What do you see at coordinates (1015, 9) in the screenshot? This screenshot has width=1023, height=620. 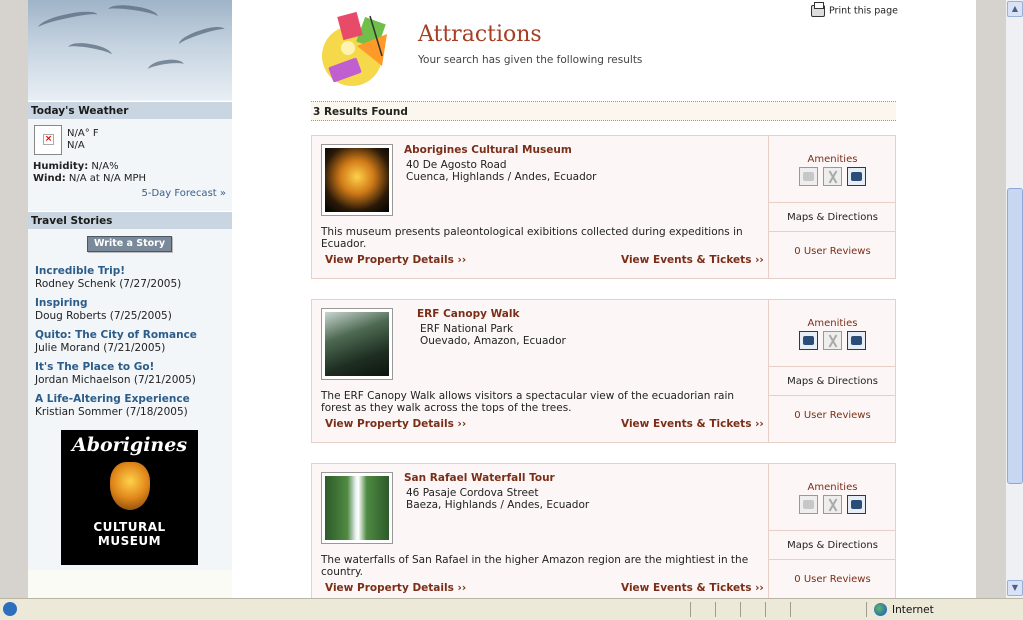 I see `scroll-up-button: ▲` at bounding box center [1015, 9].